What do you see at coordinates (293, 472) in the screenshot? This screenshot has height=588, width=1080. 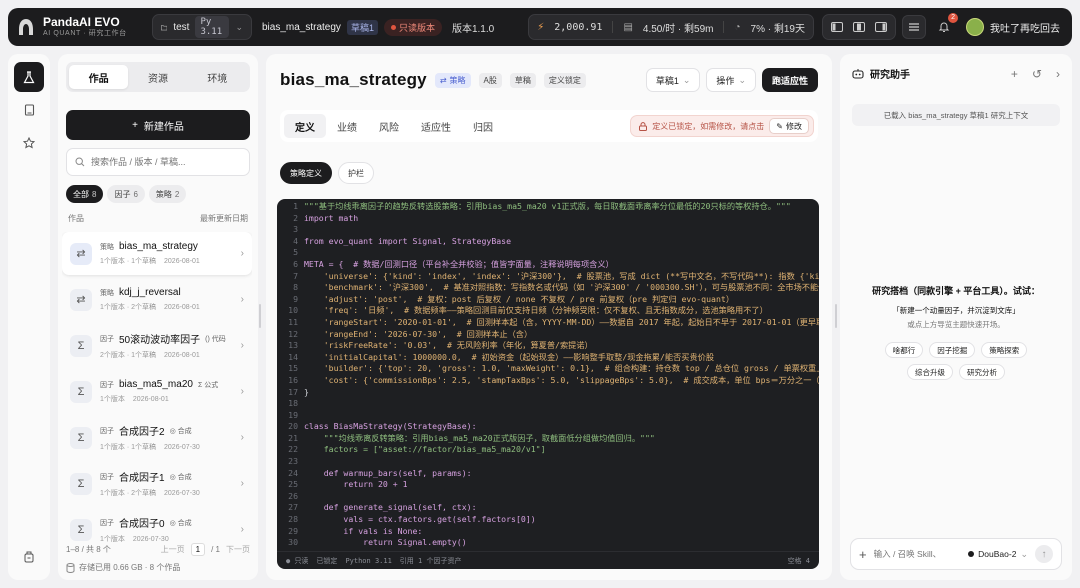 I see `line-number: 24` at bounding box center [293, 472].